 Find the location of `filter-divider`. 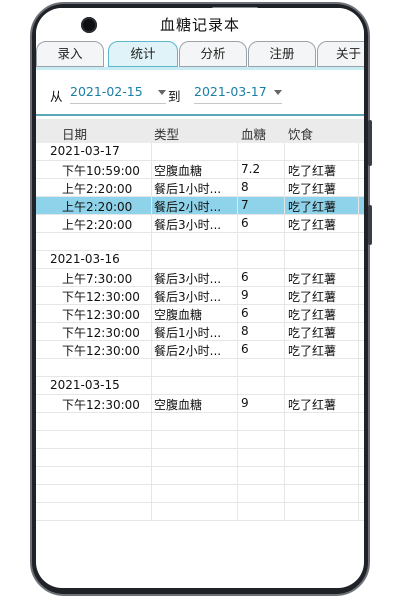

filter-divider is located at coordinates (200, 115).